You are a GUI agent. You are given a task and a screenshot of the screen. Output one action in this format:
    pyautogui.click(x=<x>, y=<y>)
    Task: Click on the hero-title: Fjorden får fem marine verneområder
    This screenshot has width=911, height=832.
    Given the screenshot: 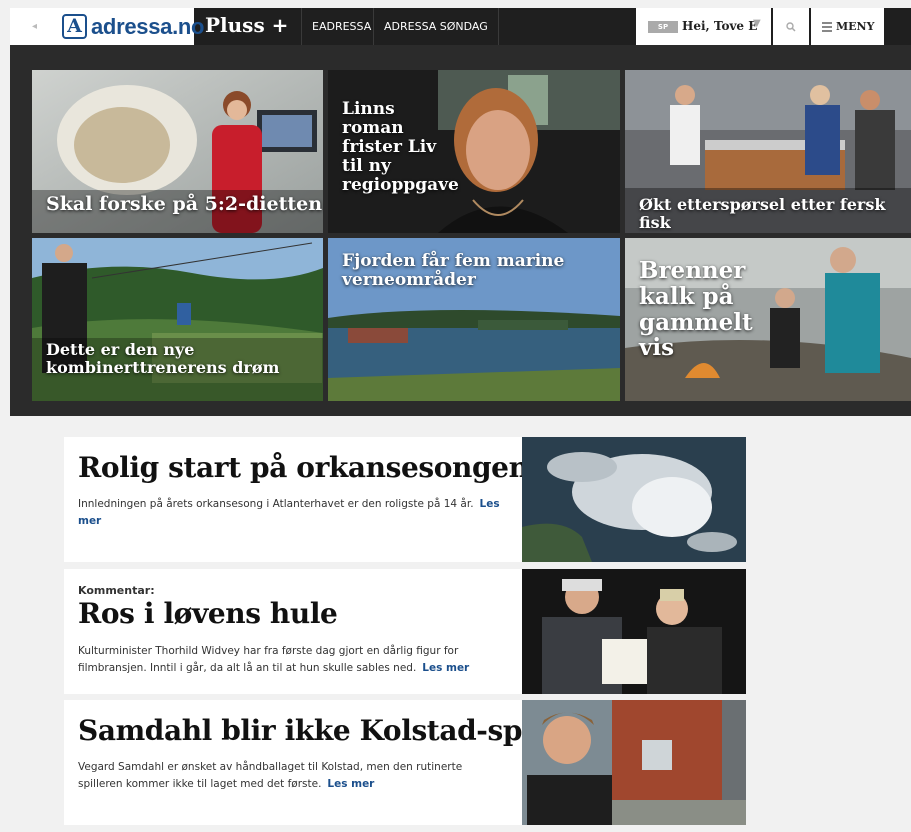 What is the action you would take?
    pyautogui.click(x=462, y=270)
    